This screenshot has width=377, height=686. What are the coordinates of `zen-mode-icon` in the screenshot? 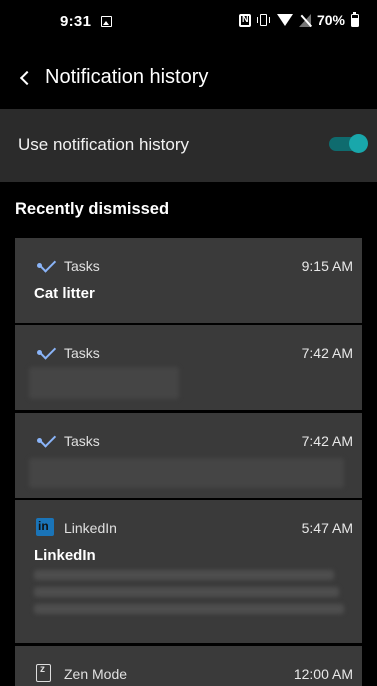 It's located at (43, 673).